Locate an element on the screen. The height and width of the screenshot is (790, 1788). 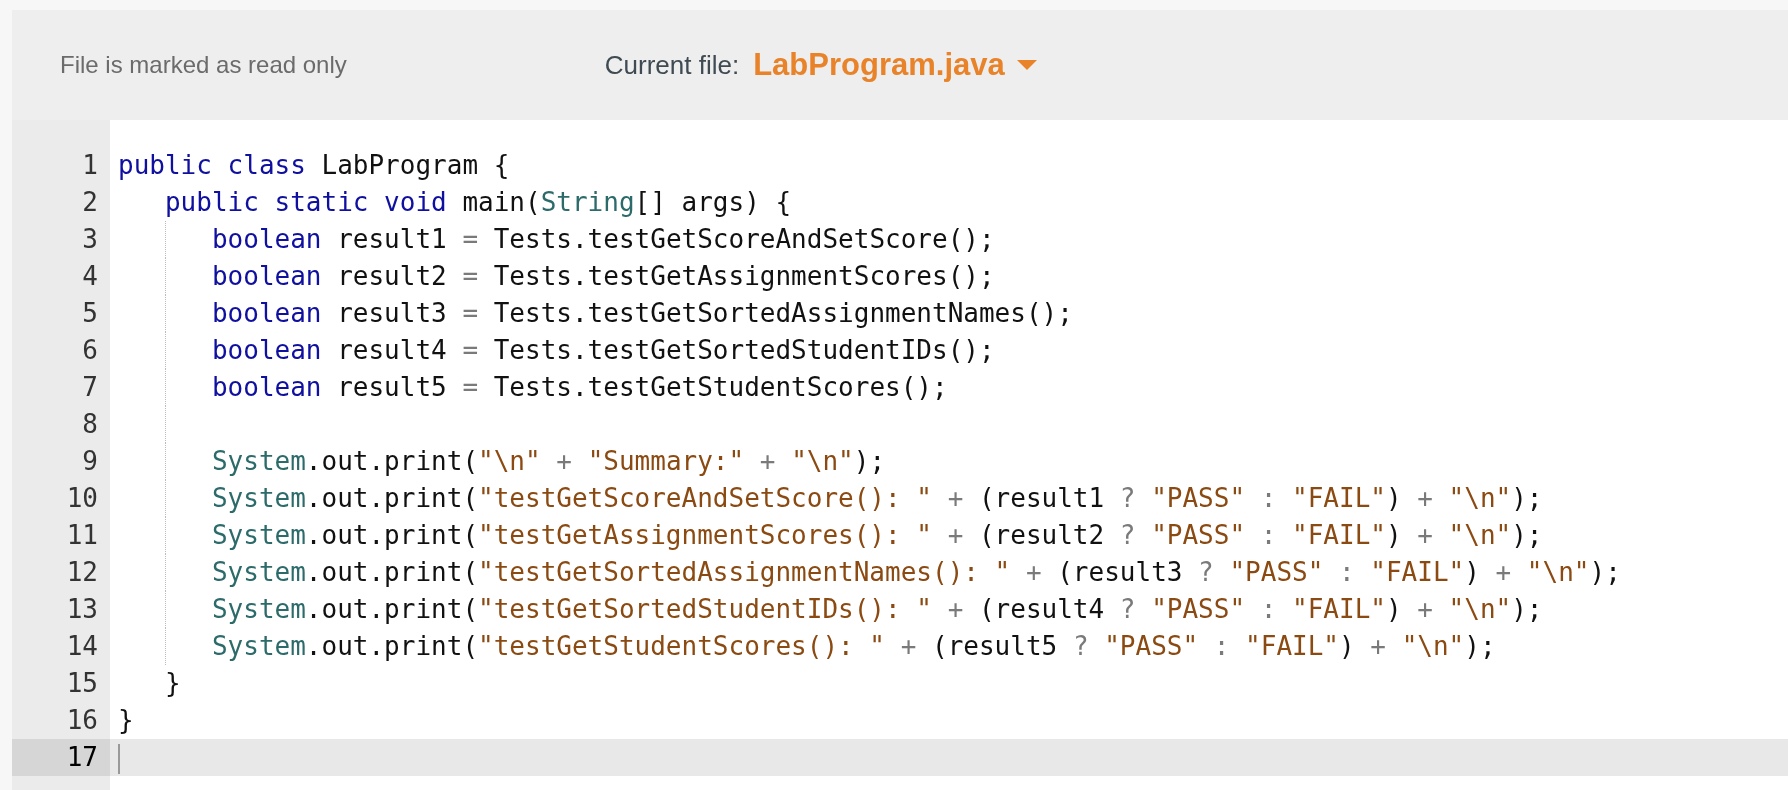
code-line: boolean result1 = Tests.testGetScoreAndSetScore(); is located at coordinates (602, 239).